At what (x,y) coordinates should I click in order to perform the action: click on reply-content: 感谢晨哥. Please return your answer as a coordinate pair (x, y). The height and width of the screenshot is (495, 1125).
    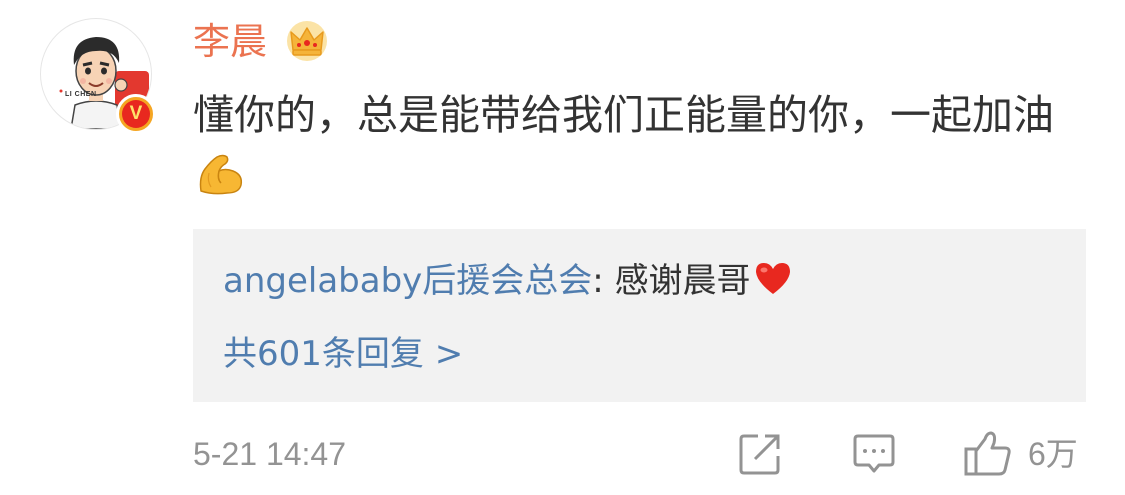
    Looking at the image, I should click on (682, 281).